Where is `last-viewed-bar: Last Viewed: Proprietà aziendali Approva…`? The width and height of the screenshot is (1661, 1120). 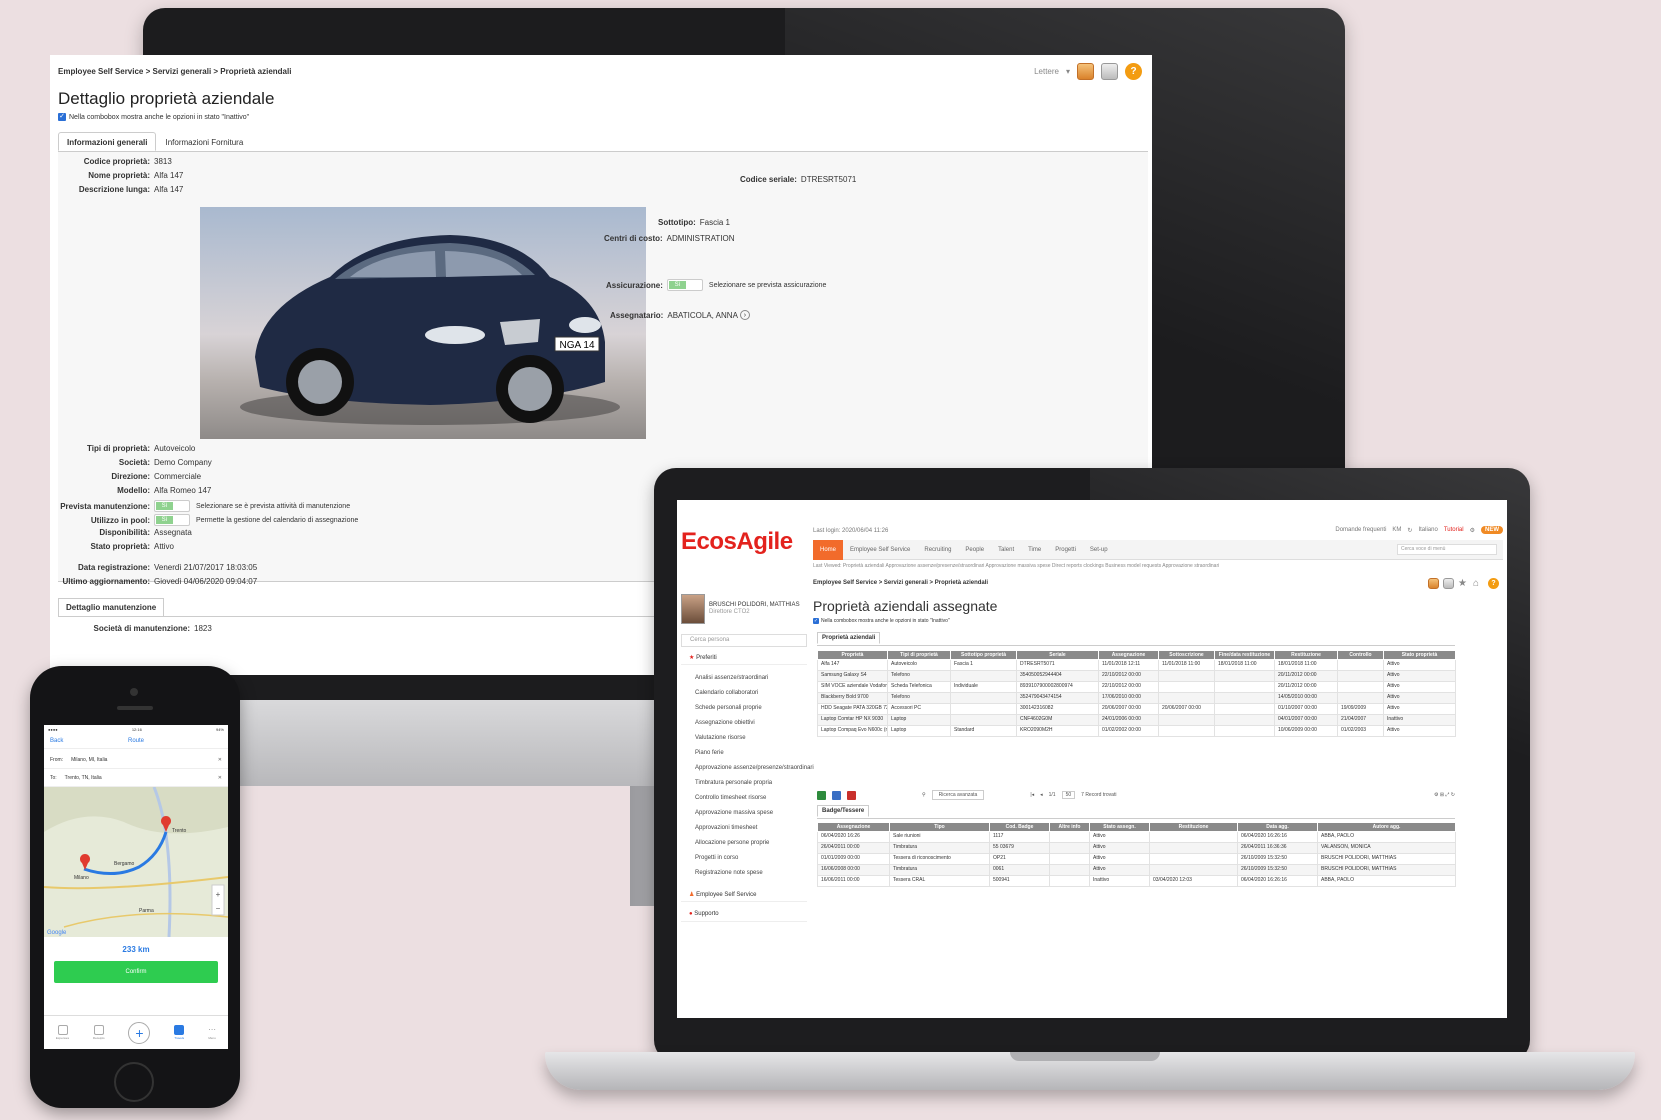 last-viewed-bar: Last Viewed: Proprietà aziendali Approva… is located at coordinates (1016, 566).